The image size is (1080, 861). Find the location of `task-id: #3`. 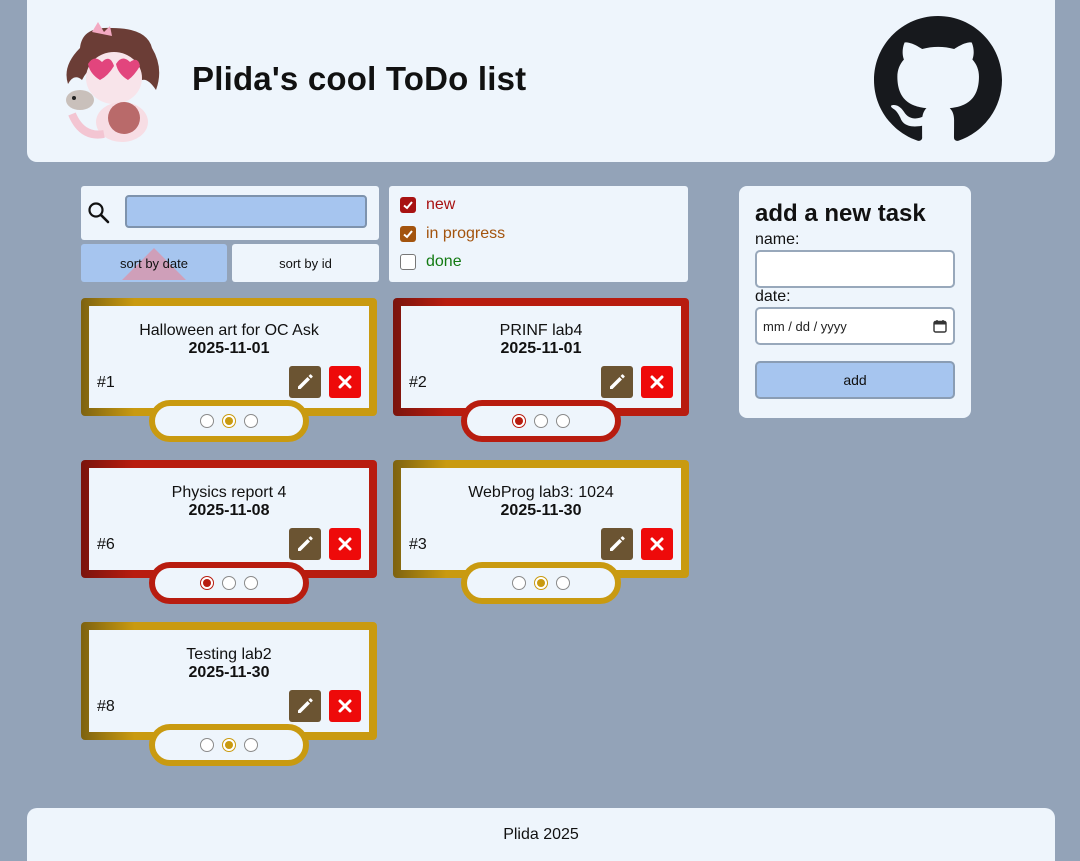

task-id: #3 is located at coordinates (418, 544).